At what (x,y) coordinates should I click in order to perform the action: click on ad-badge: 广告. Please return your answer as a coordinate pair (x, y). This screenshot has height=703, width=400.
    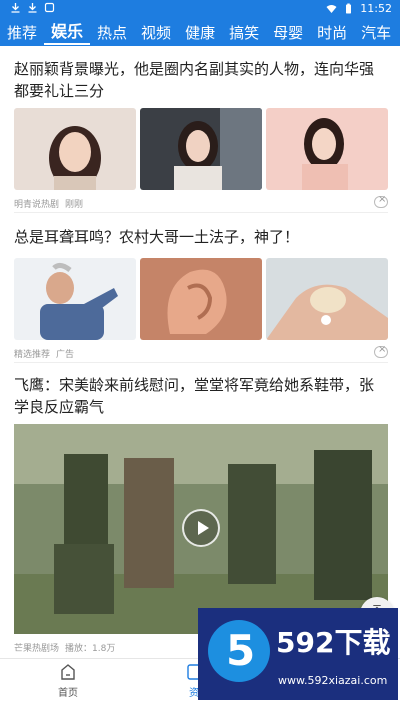
    Looking at the image, I should click on (65, 354).